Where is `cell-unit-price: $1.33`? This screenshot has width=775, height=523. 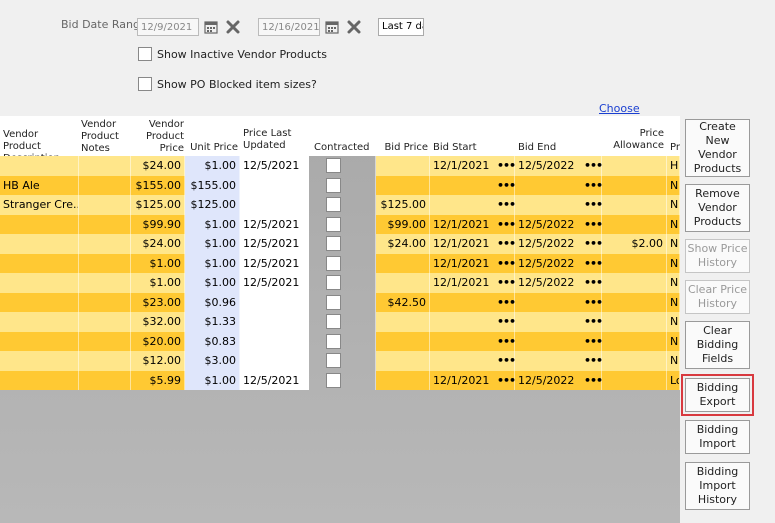
cell-unit-price: $1.33 is located at coordinates (212, 322).